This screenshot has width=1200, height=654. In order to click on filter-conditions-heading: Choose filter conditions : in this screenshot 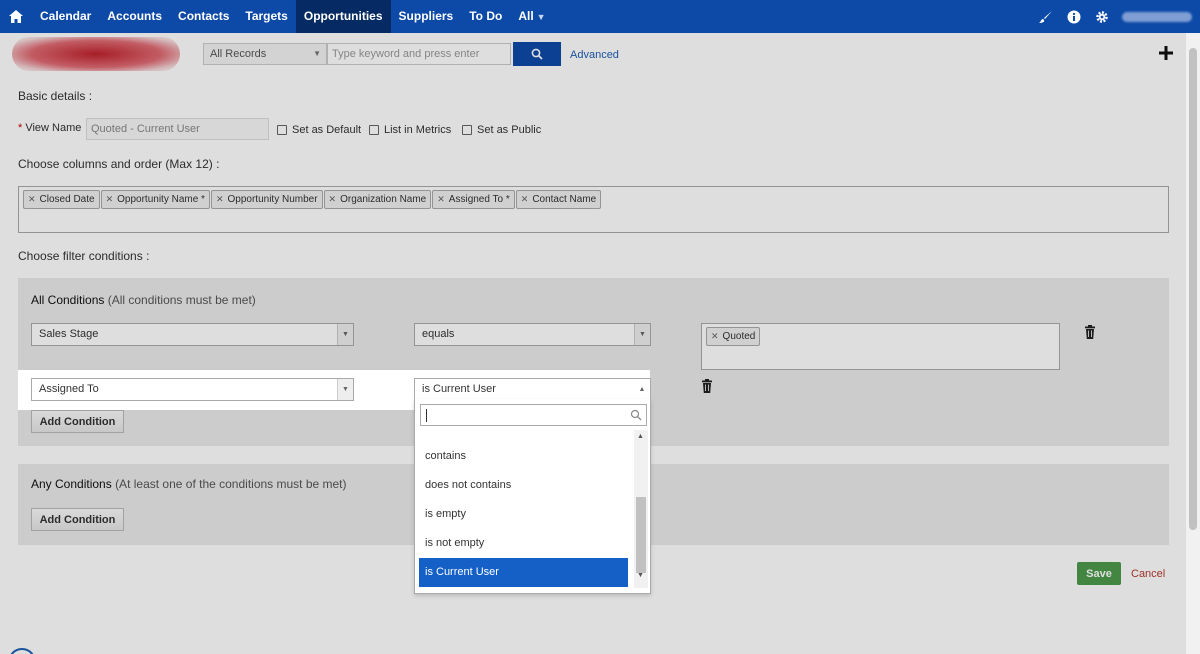, I will do `click(84, 256)`.